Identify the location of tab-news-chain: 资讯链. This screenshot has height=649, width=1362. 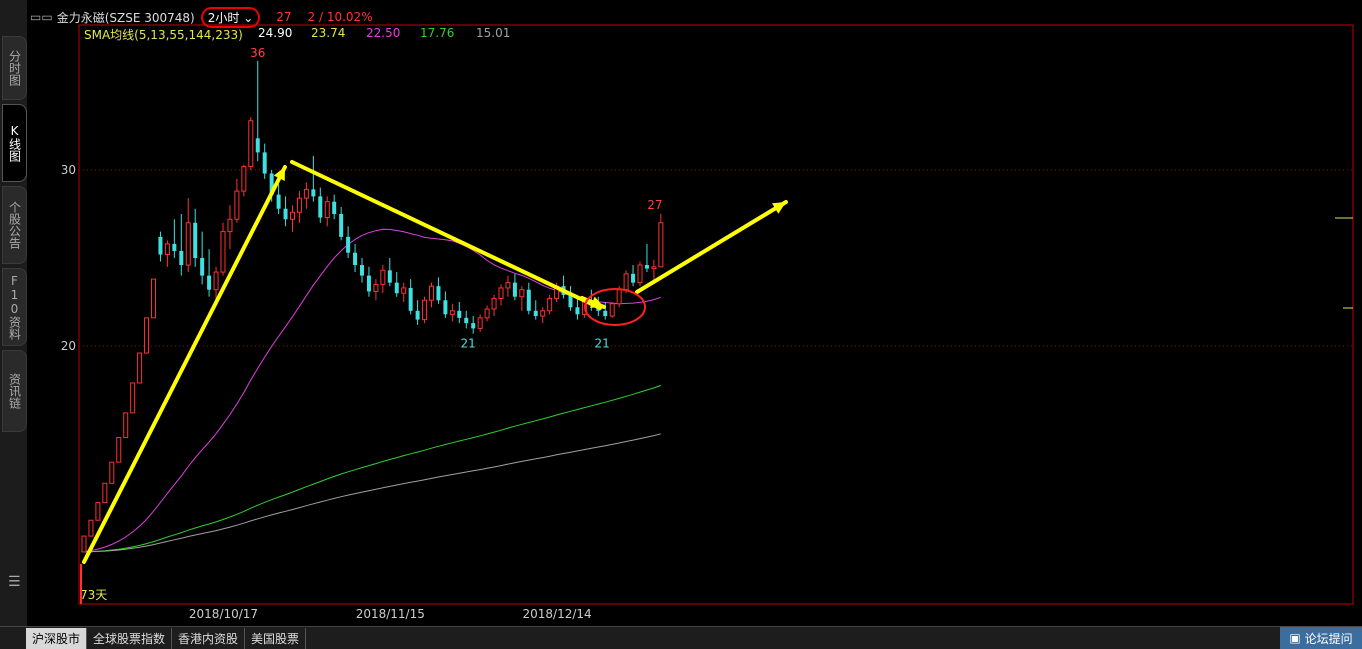
(14, 391).